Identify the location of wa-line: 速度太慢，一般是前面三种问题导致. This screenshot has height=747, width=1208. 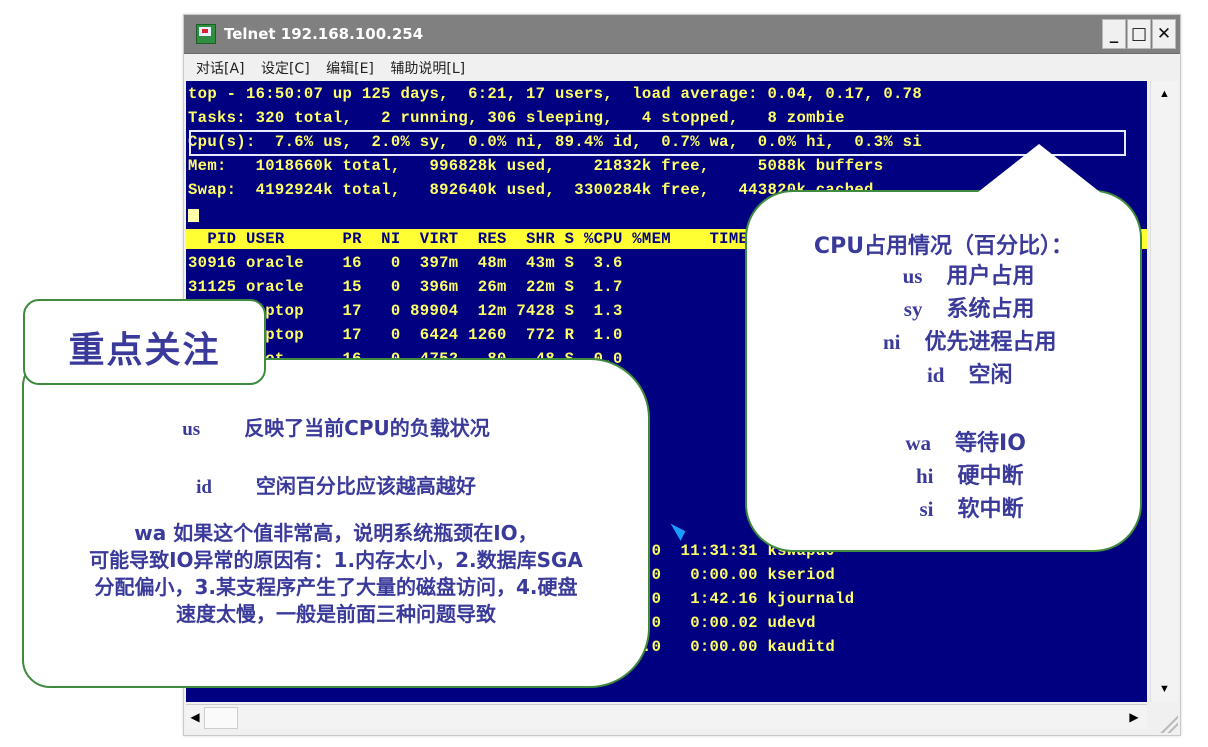
(336, 614).